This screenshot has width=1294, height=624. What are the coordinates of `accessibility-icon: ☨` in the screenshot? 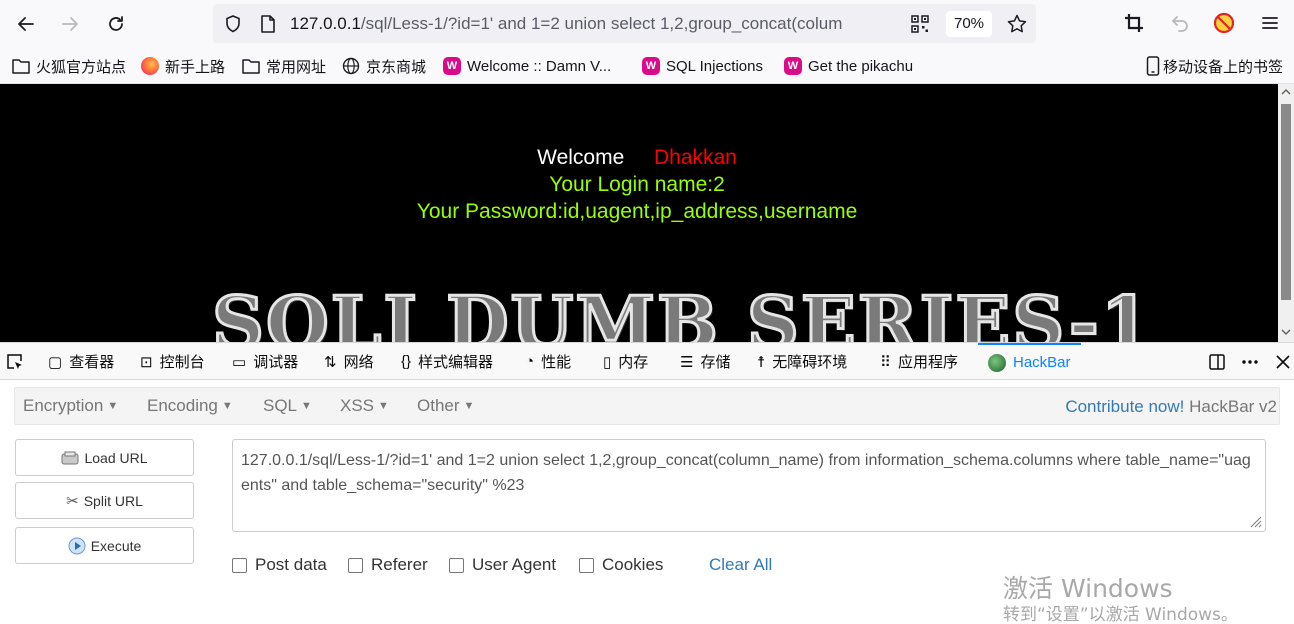 It's located at (761, 362).